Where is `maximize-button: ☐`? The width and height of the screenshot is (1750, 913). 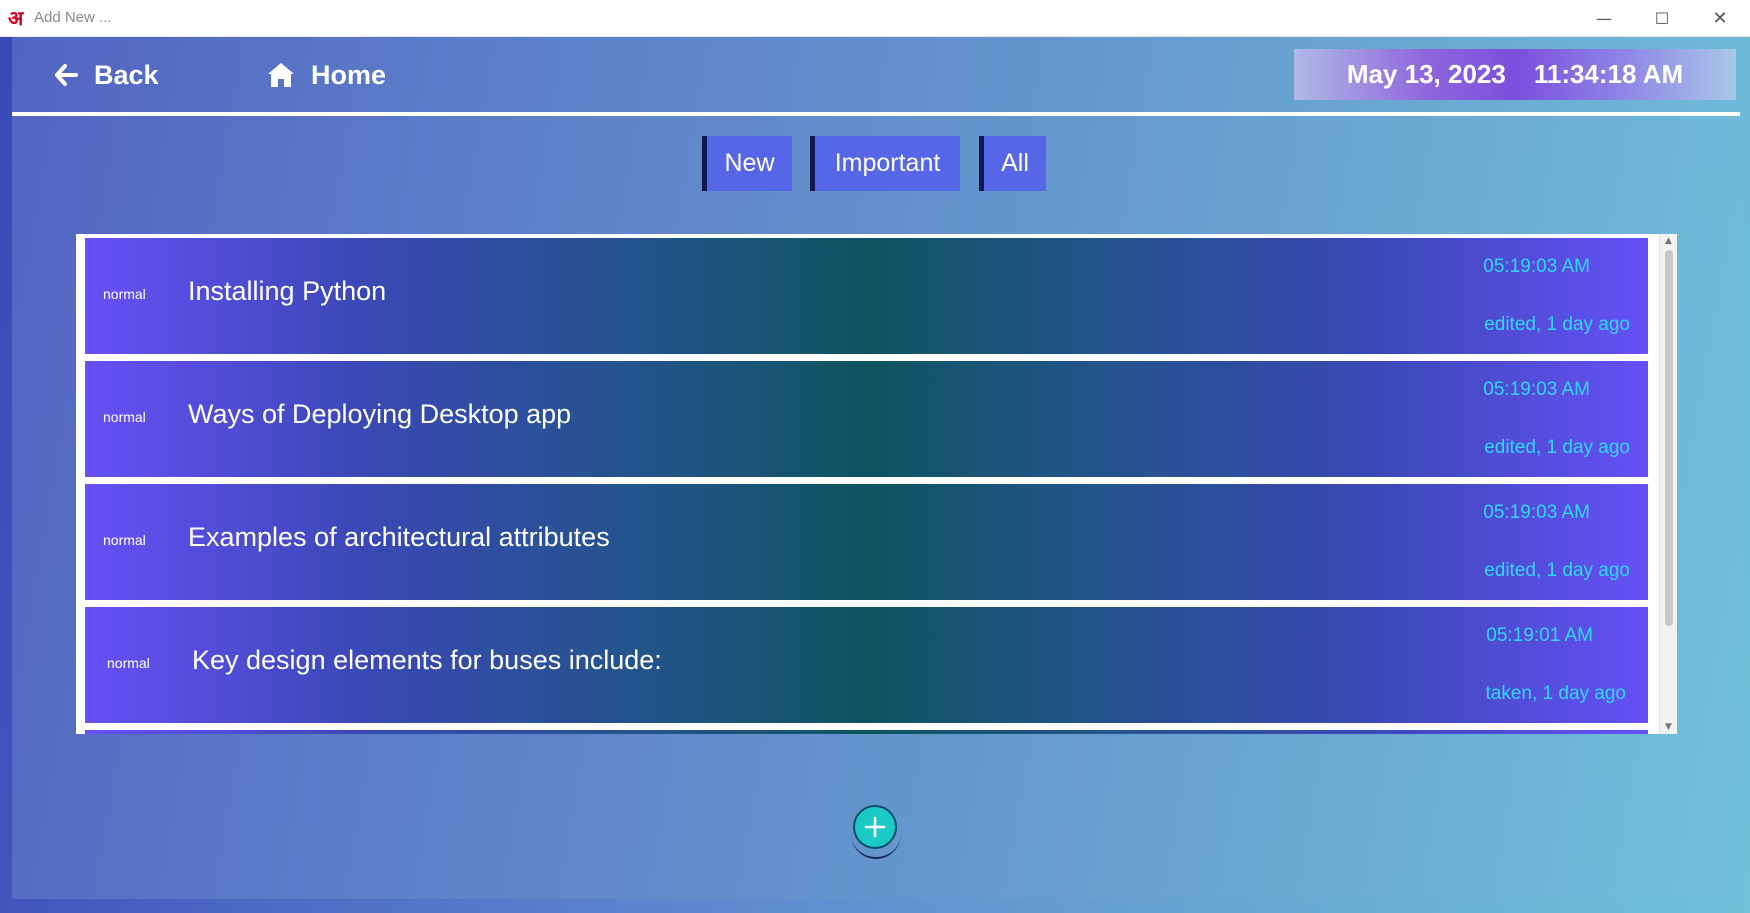 maximize-button: ☐ is located at coordinates (1662, 18).